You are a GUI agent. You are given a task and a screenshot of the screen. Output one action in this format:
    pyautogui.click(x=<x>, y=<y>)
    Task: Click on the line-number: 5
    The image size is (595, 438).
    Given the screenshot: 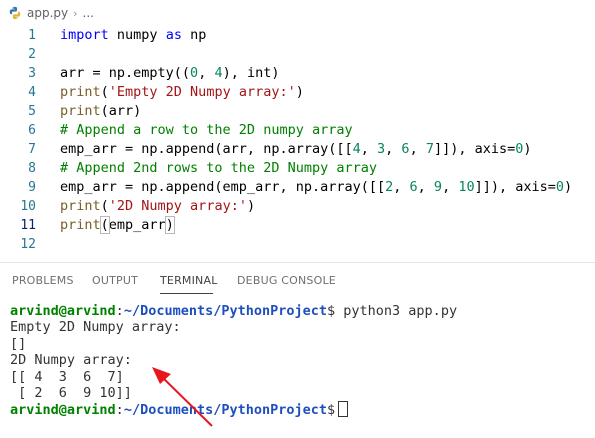 What is the action you would take?
    pyautogui.click(x=32, y=111)
    